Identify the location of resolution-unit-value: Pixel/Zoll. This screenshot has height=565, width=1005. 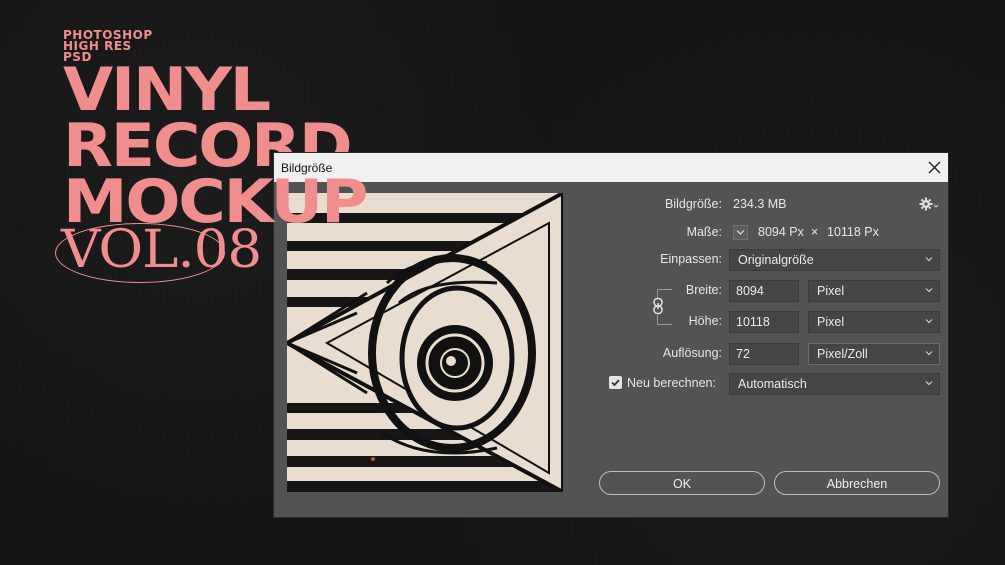
(842, 354).